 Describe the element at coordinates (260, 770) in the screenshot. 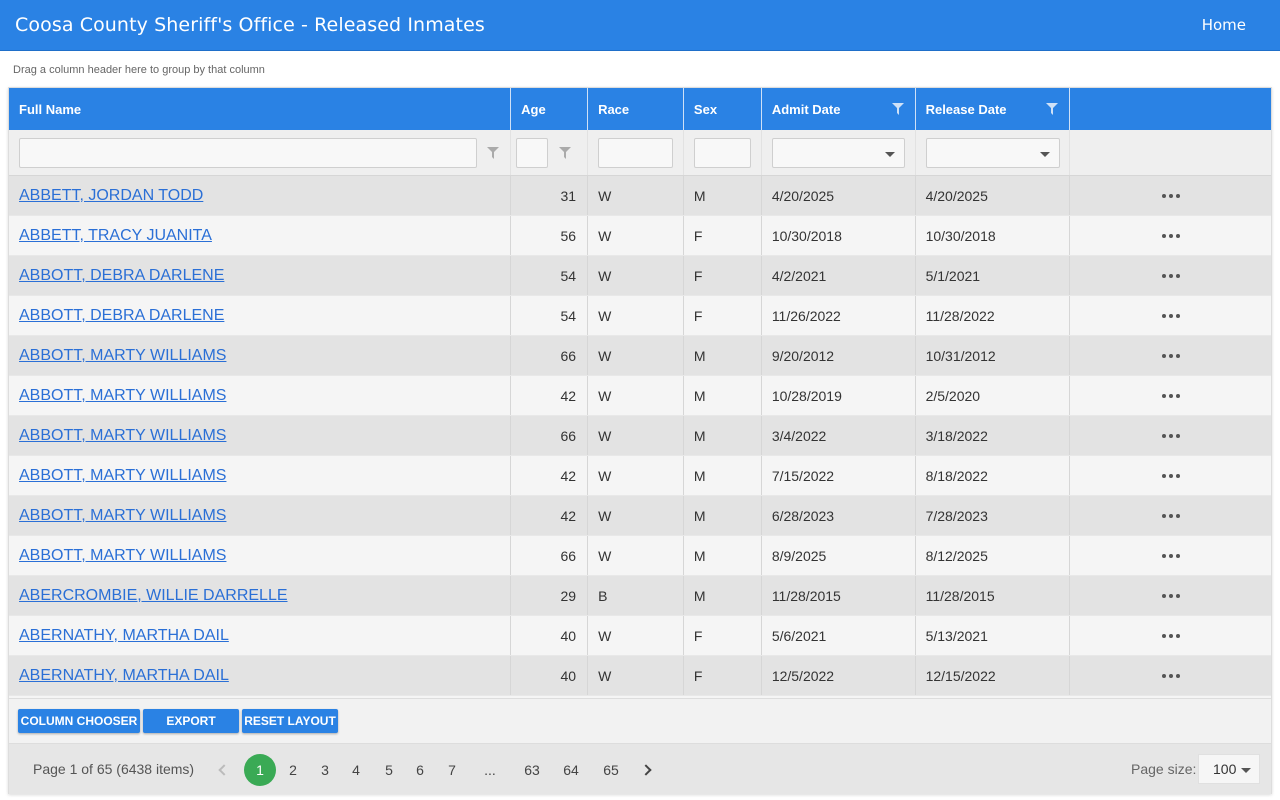

I see `page-button: 1` at that location.